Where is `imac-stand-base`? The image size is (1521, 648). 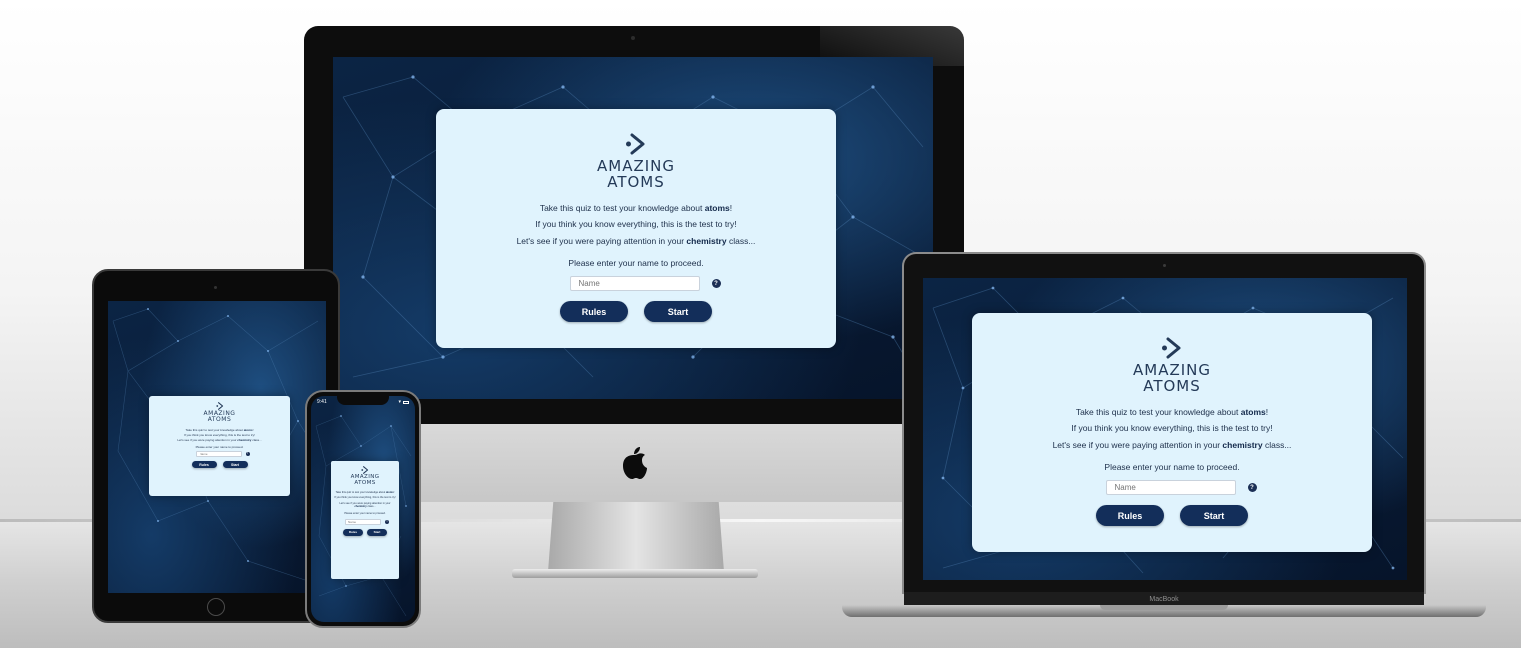
imac-stand-base is located at coordinates (635, 573).